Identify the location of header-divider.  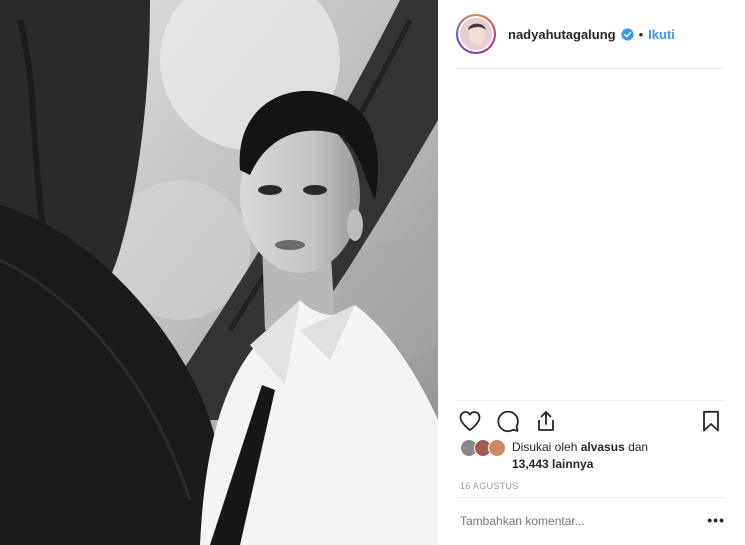
(590, 68).